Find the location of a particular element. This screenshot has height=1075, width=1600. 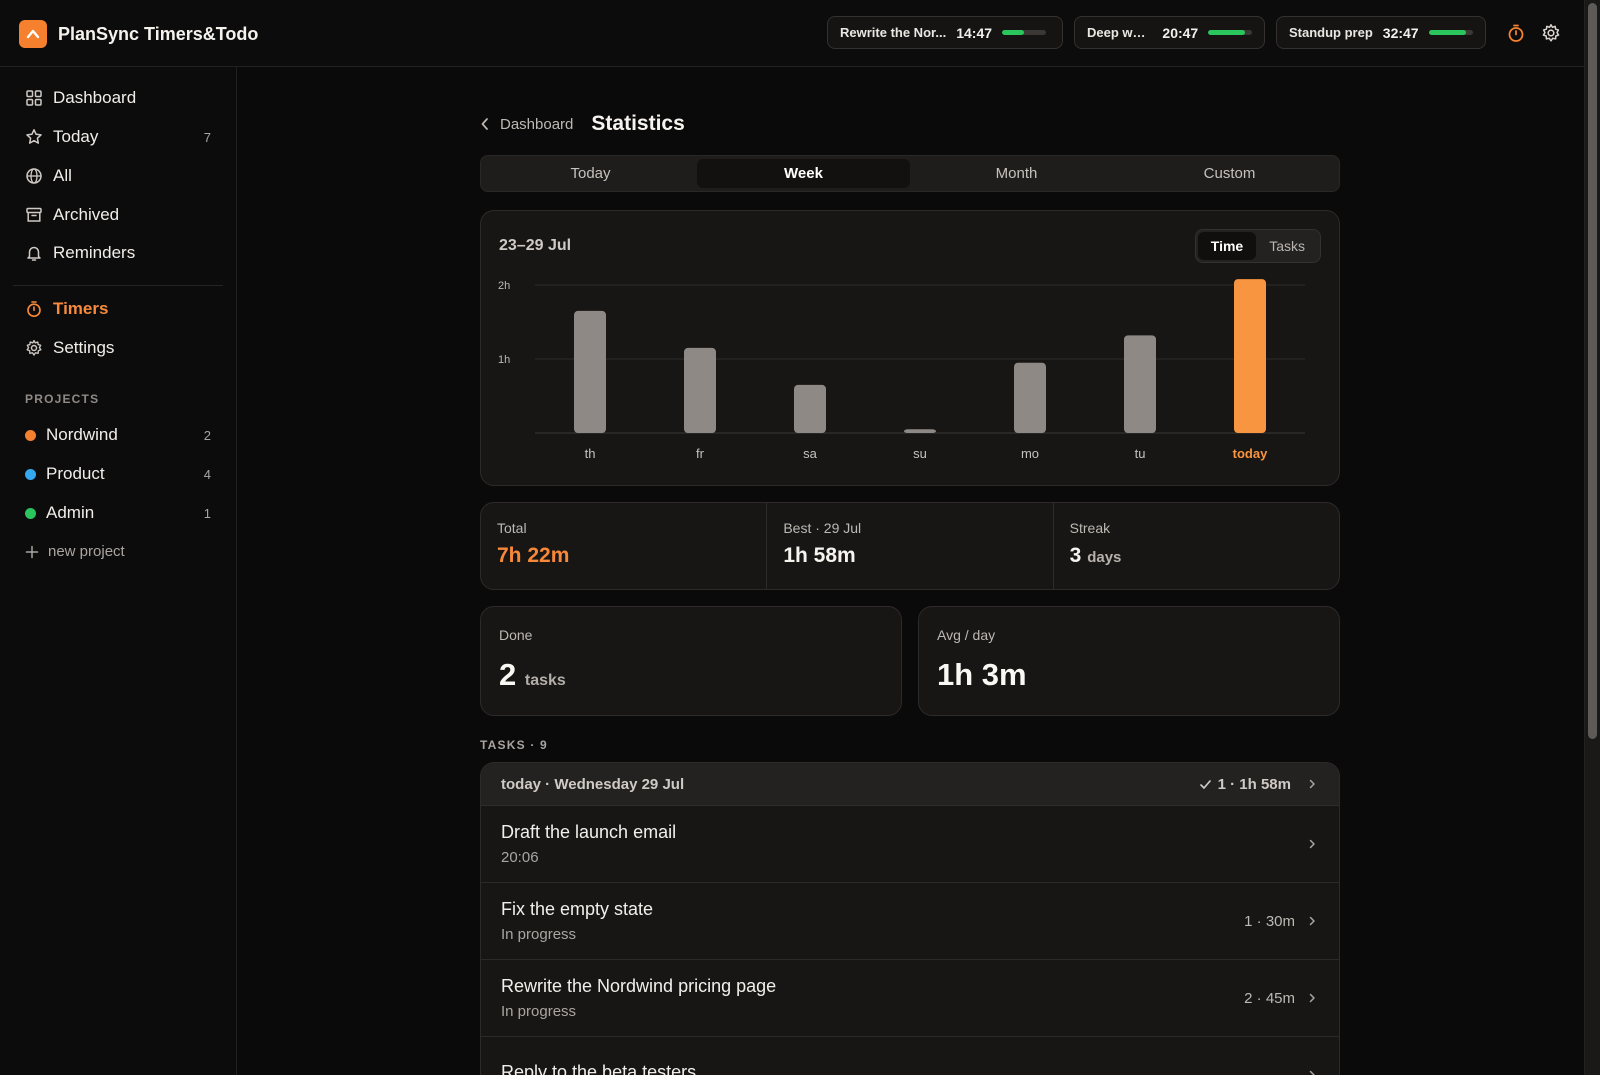

timer-chip: Deep work 20:47 is located at coordinates (1169, 32).